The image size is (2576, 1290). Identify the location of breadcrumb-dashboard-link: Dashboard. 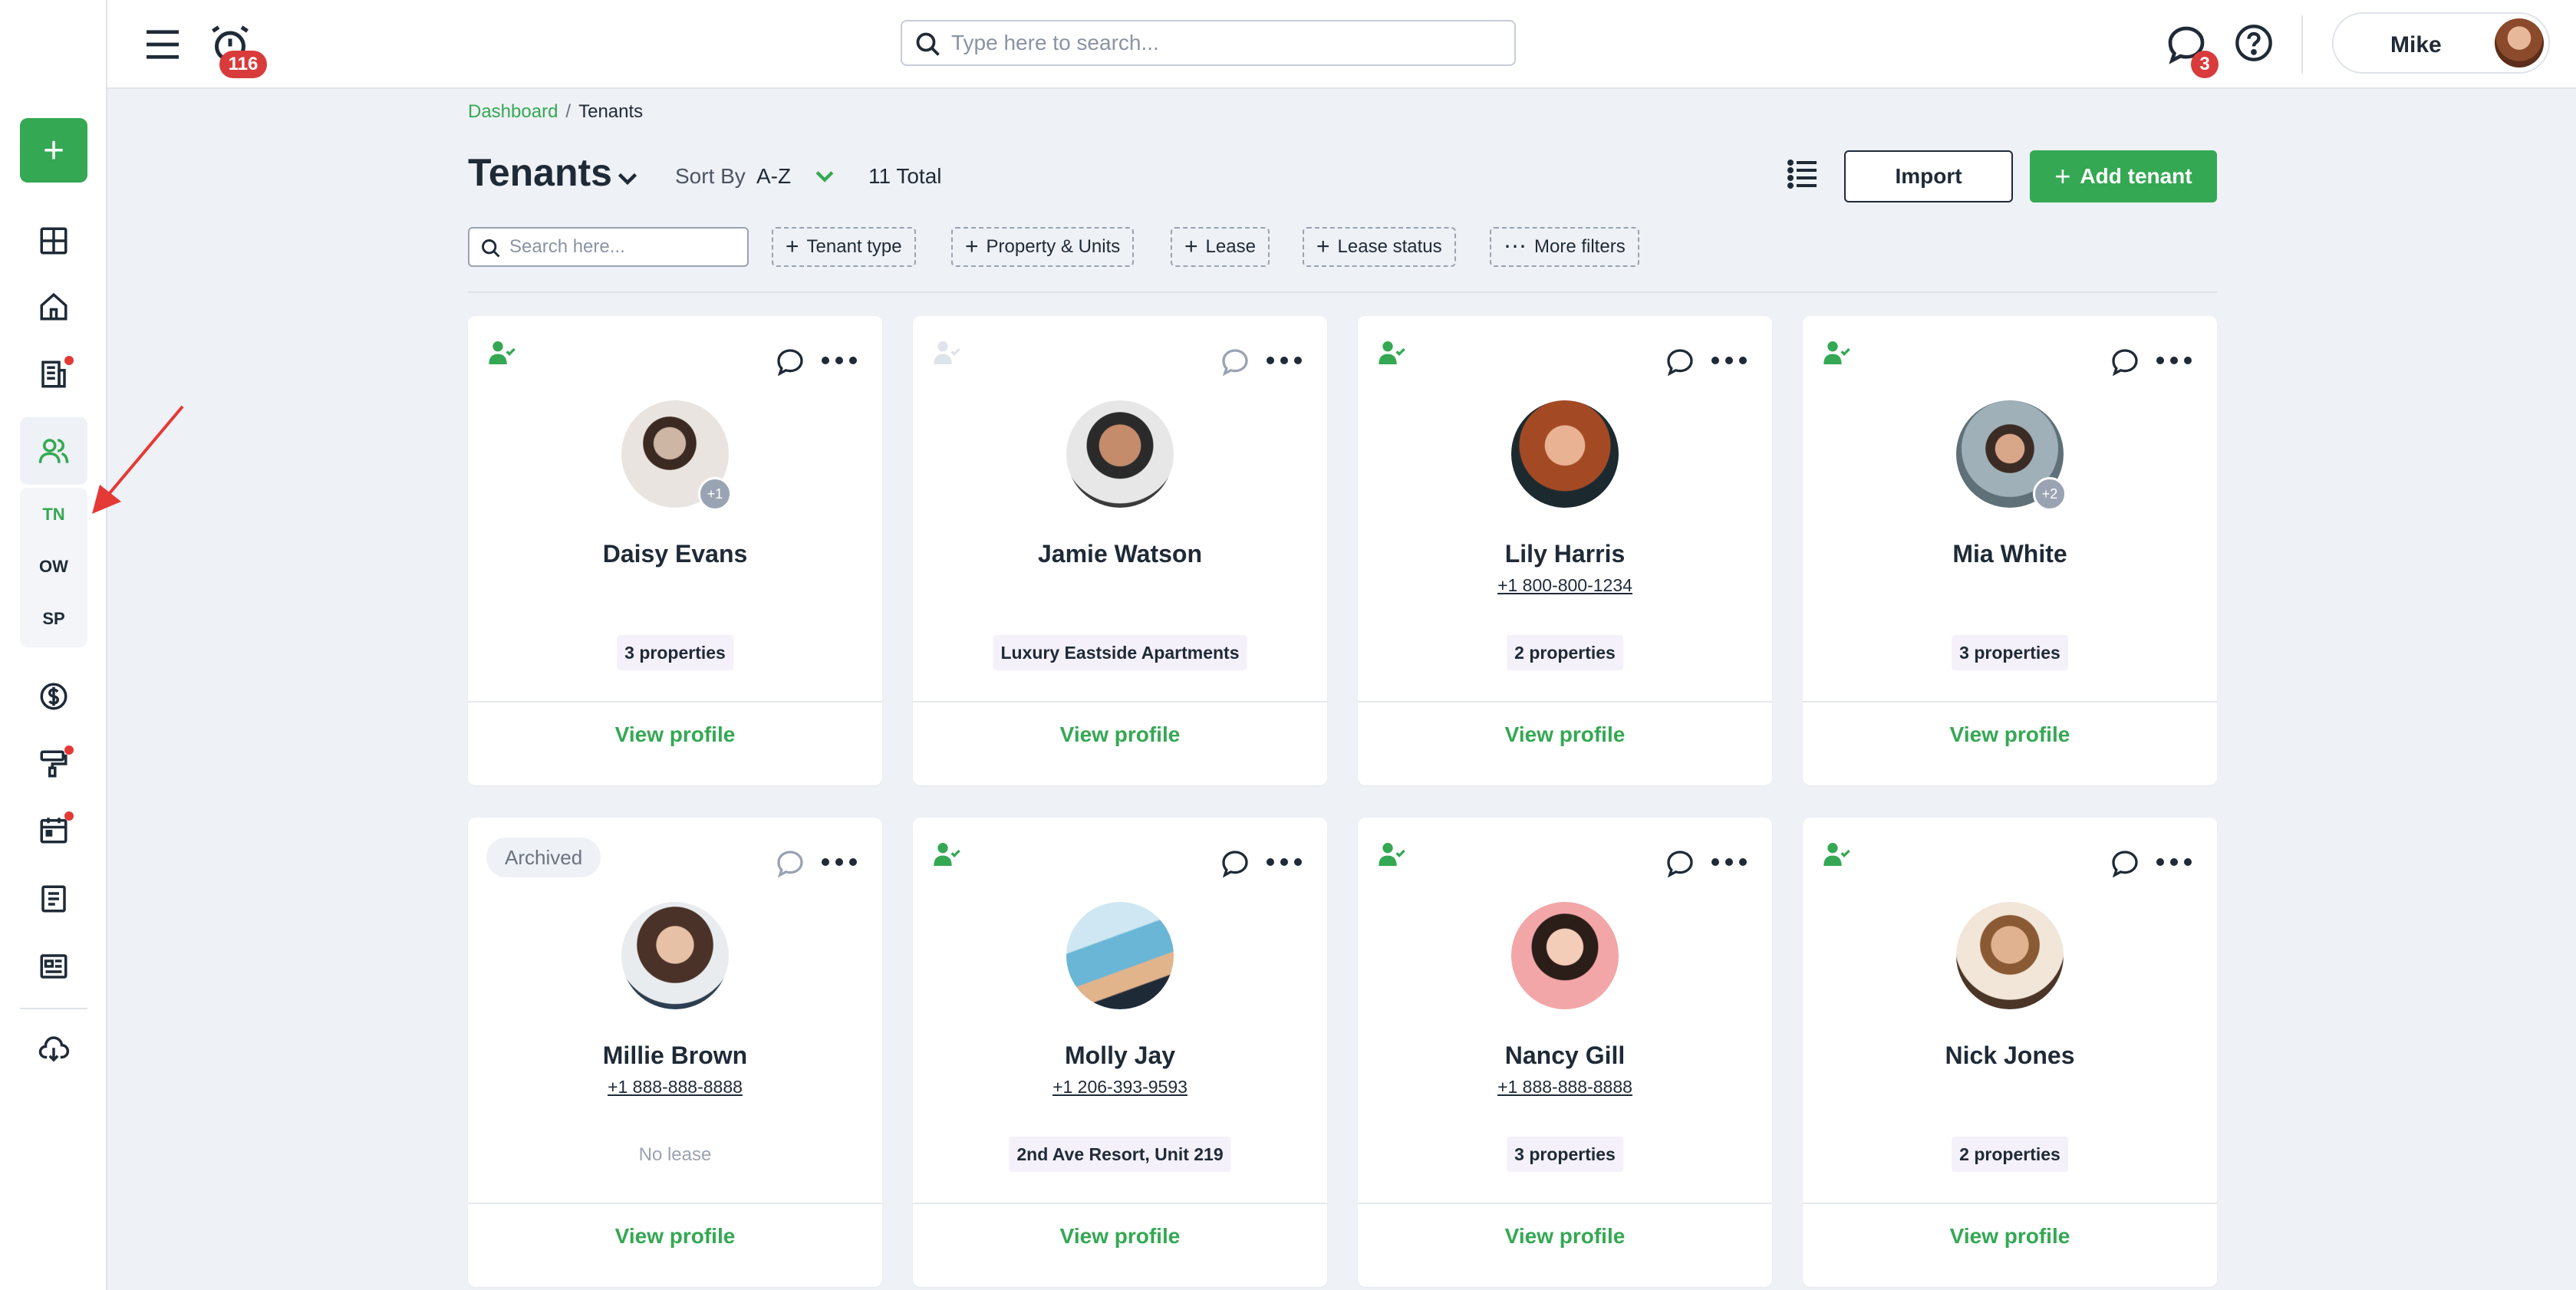
(513, 111).